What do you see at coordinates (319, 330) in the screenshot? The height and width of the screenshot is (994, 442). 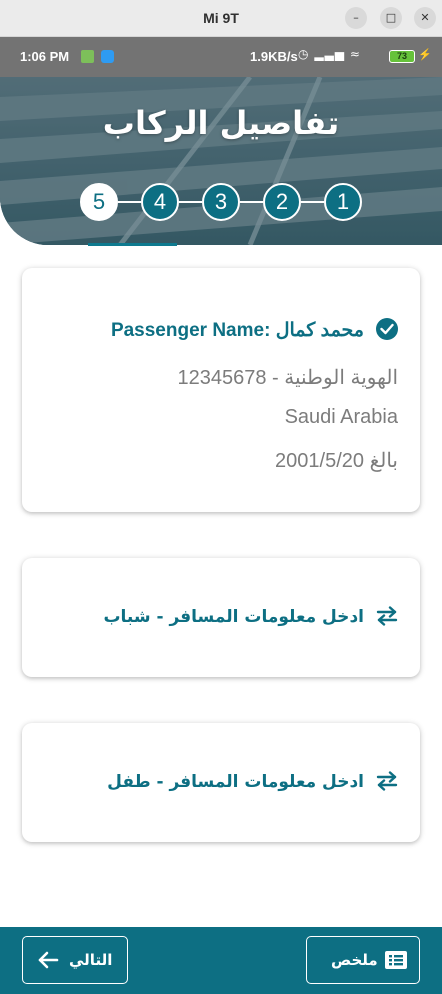 I see `passenger-name-value: محمد كمال` at bounding box center [319, 330].